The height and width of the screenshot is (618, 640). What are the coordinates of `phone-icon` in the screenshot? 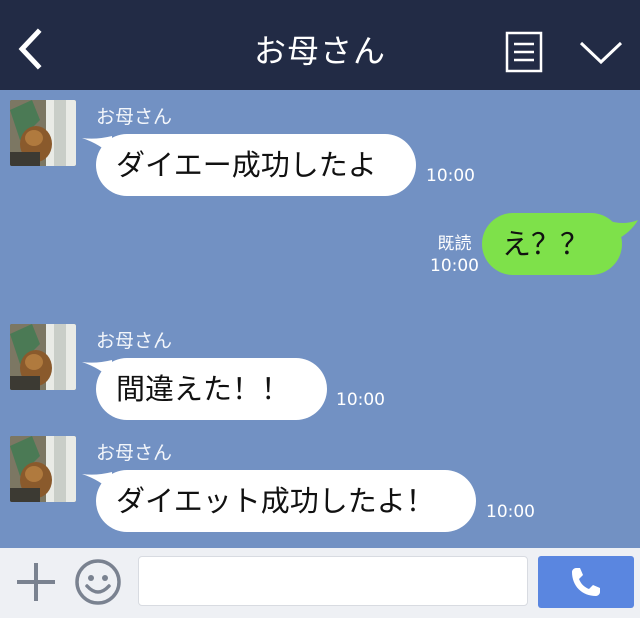 It's located at (586, 582).